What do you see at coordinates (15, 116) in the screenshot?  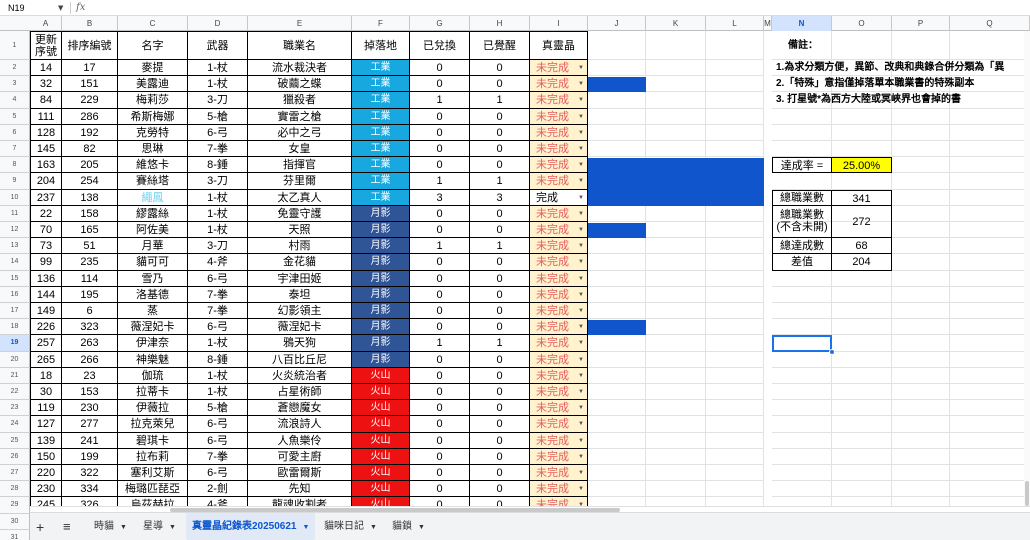 I see `row-header: 5` at bounding box center [15, 116].